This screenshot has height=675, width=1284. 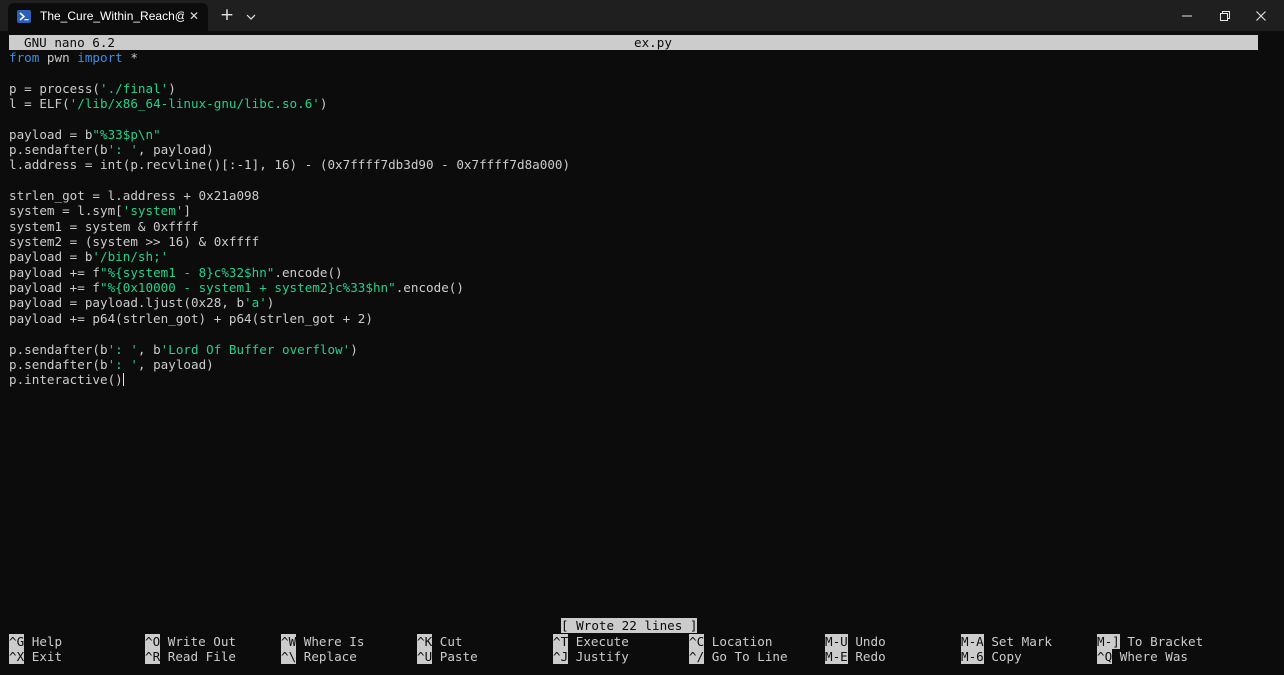 I want to click on shortcut-to-bracket: M-] To Bracket, so click(x=1150, y=641).